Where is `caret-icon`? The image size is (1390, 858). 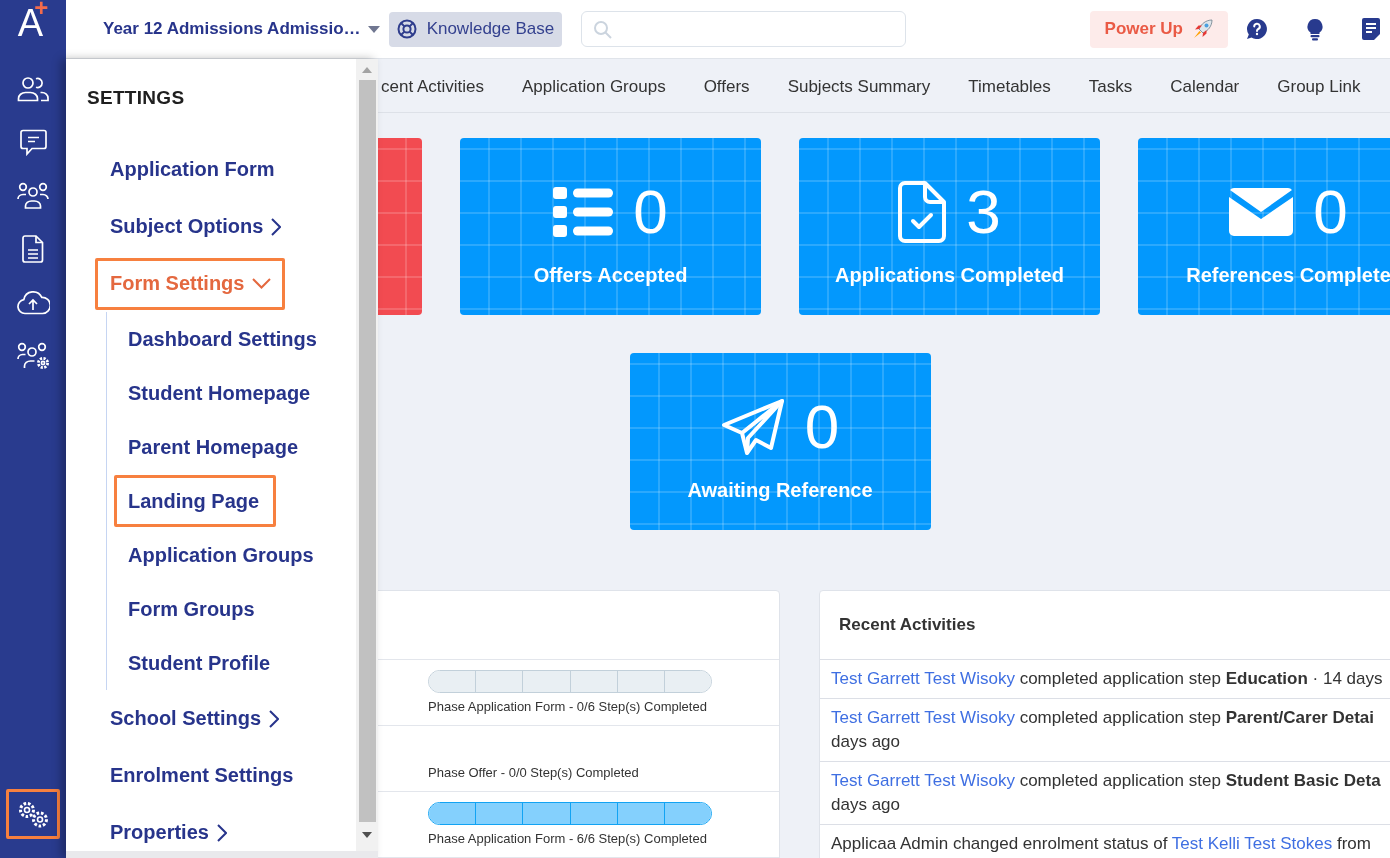
caret-icon is located at coordinates (373, 29).